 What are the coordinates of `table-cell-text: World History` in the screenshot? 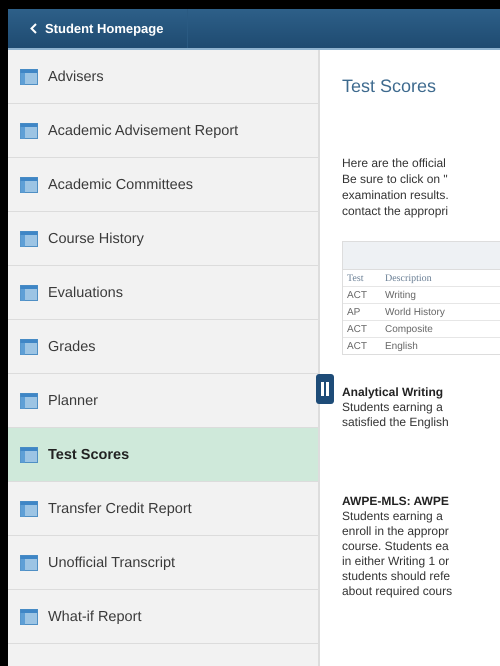 It's located at (415, 312).